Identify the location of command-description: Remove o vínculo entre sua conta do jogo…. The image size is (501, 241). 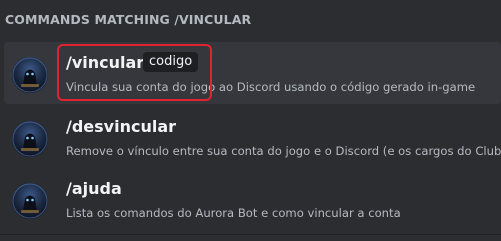
(283, 151).